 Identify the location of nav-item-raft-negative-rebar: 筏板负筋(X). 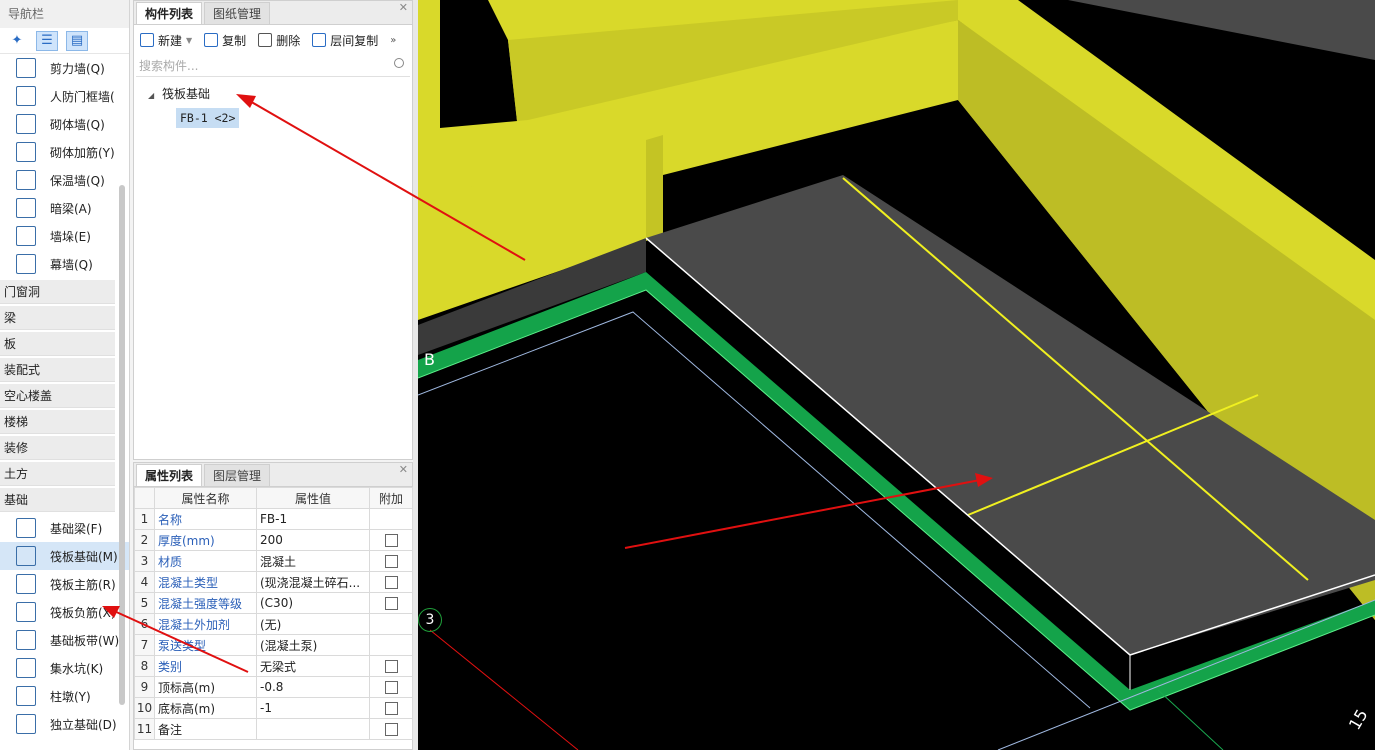
(64, 612).